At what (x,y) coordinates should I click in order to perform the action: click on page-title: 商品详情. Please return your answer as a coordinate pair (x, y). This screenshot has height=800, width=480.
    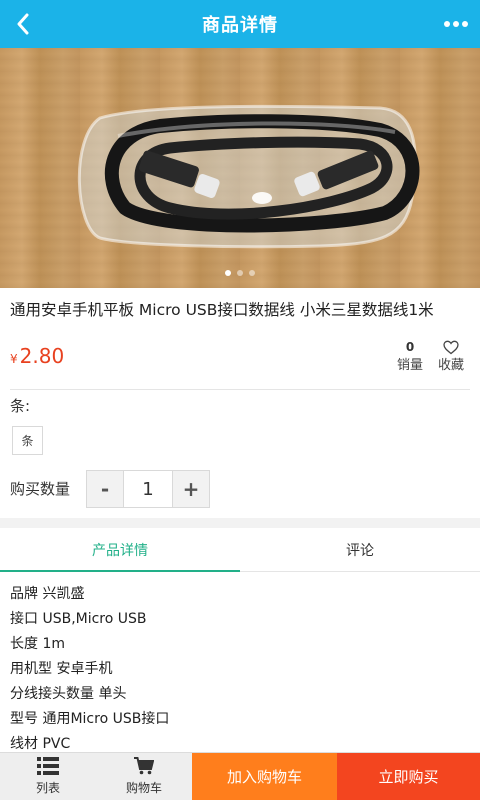
    Looking at the image, I should click on (240, 25).